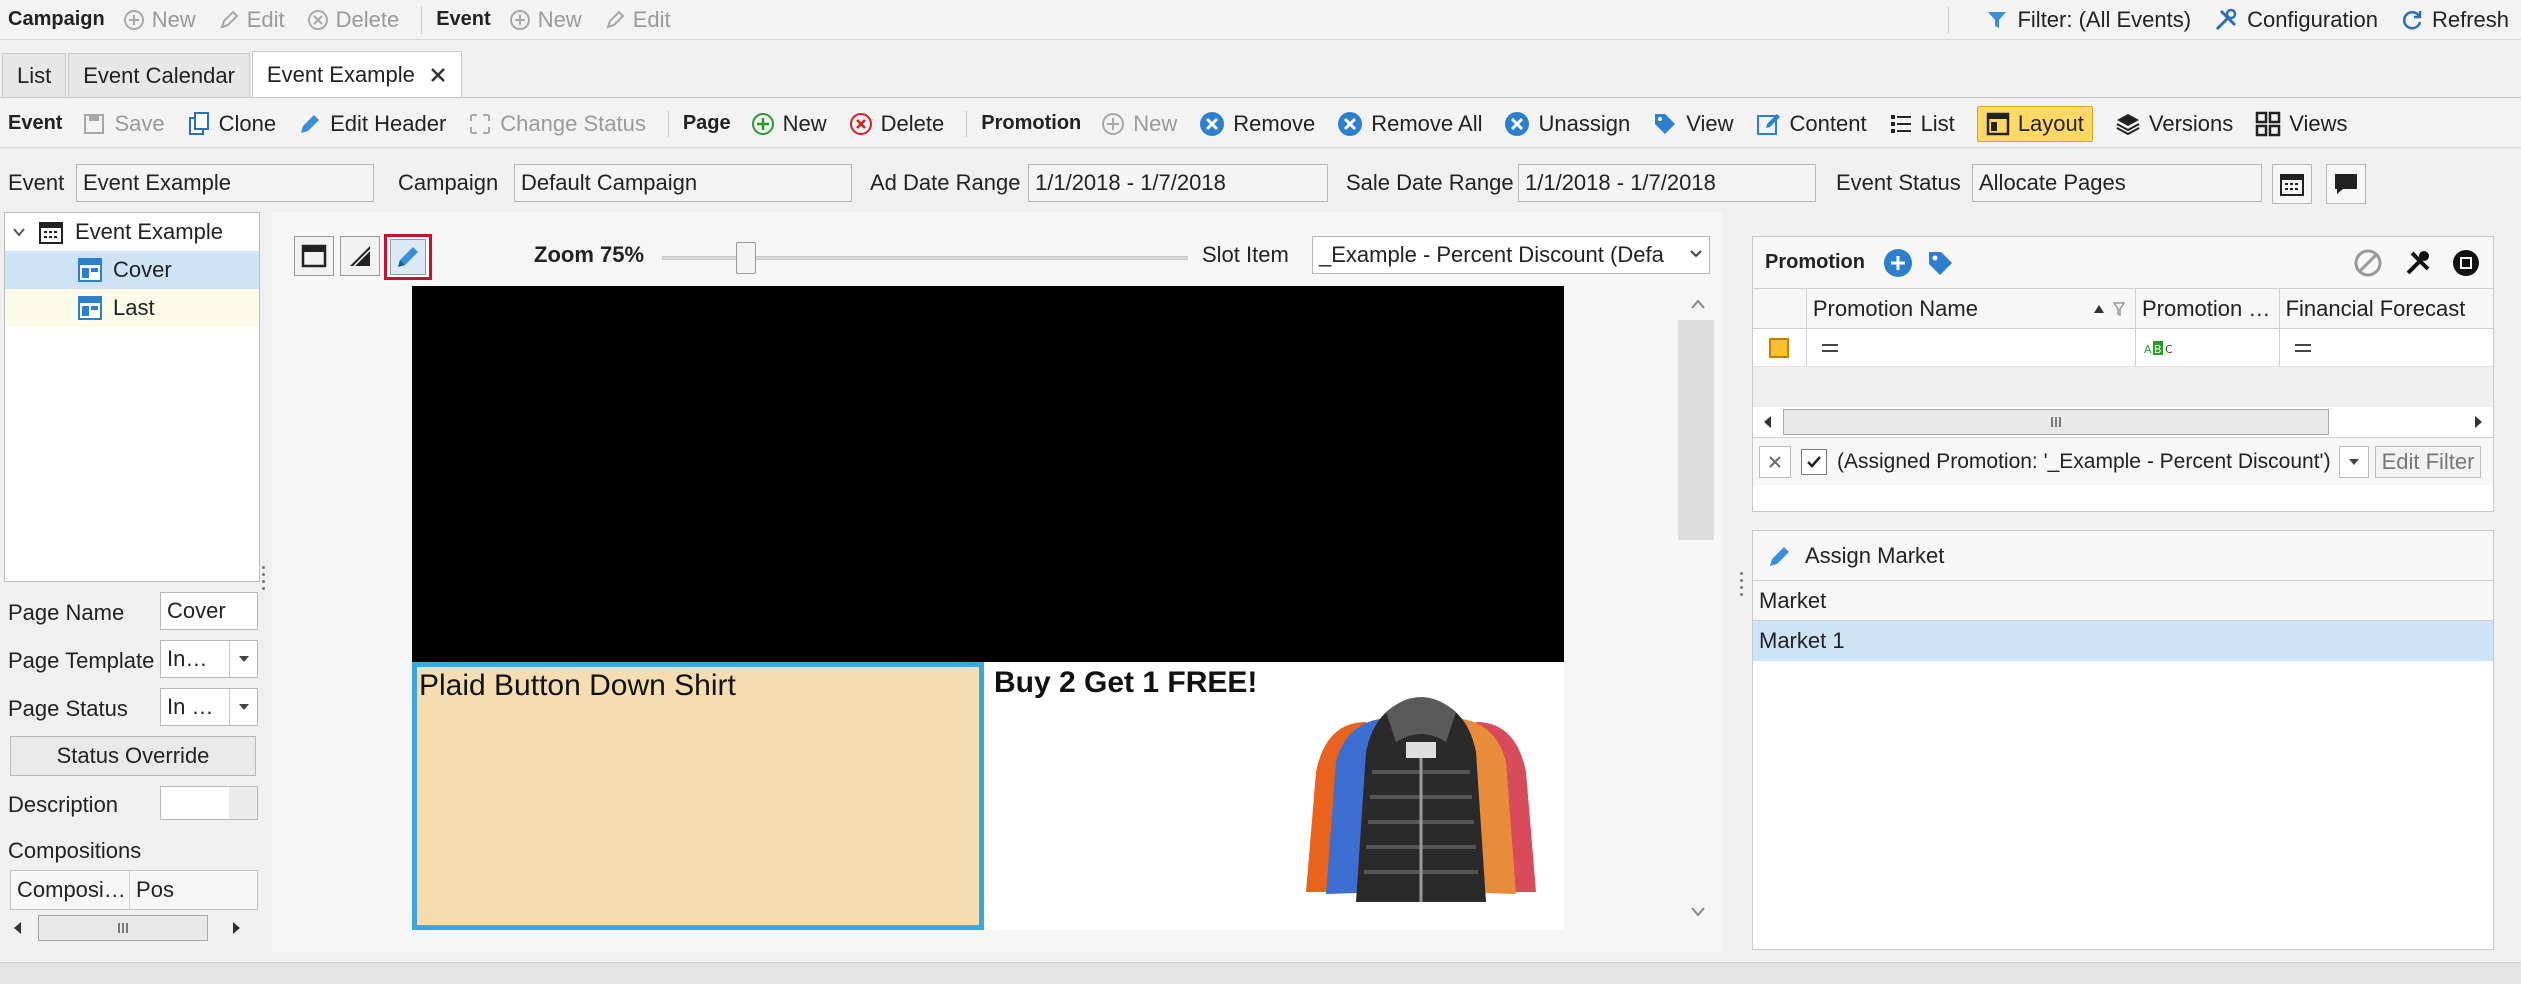 The height and width of the screenshot is (984, 2521). I want to click on list-view-button: List, so click(1922, 124).